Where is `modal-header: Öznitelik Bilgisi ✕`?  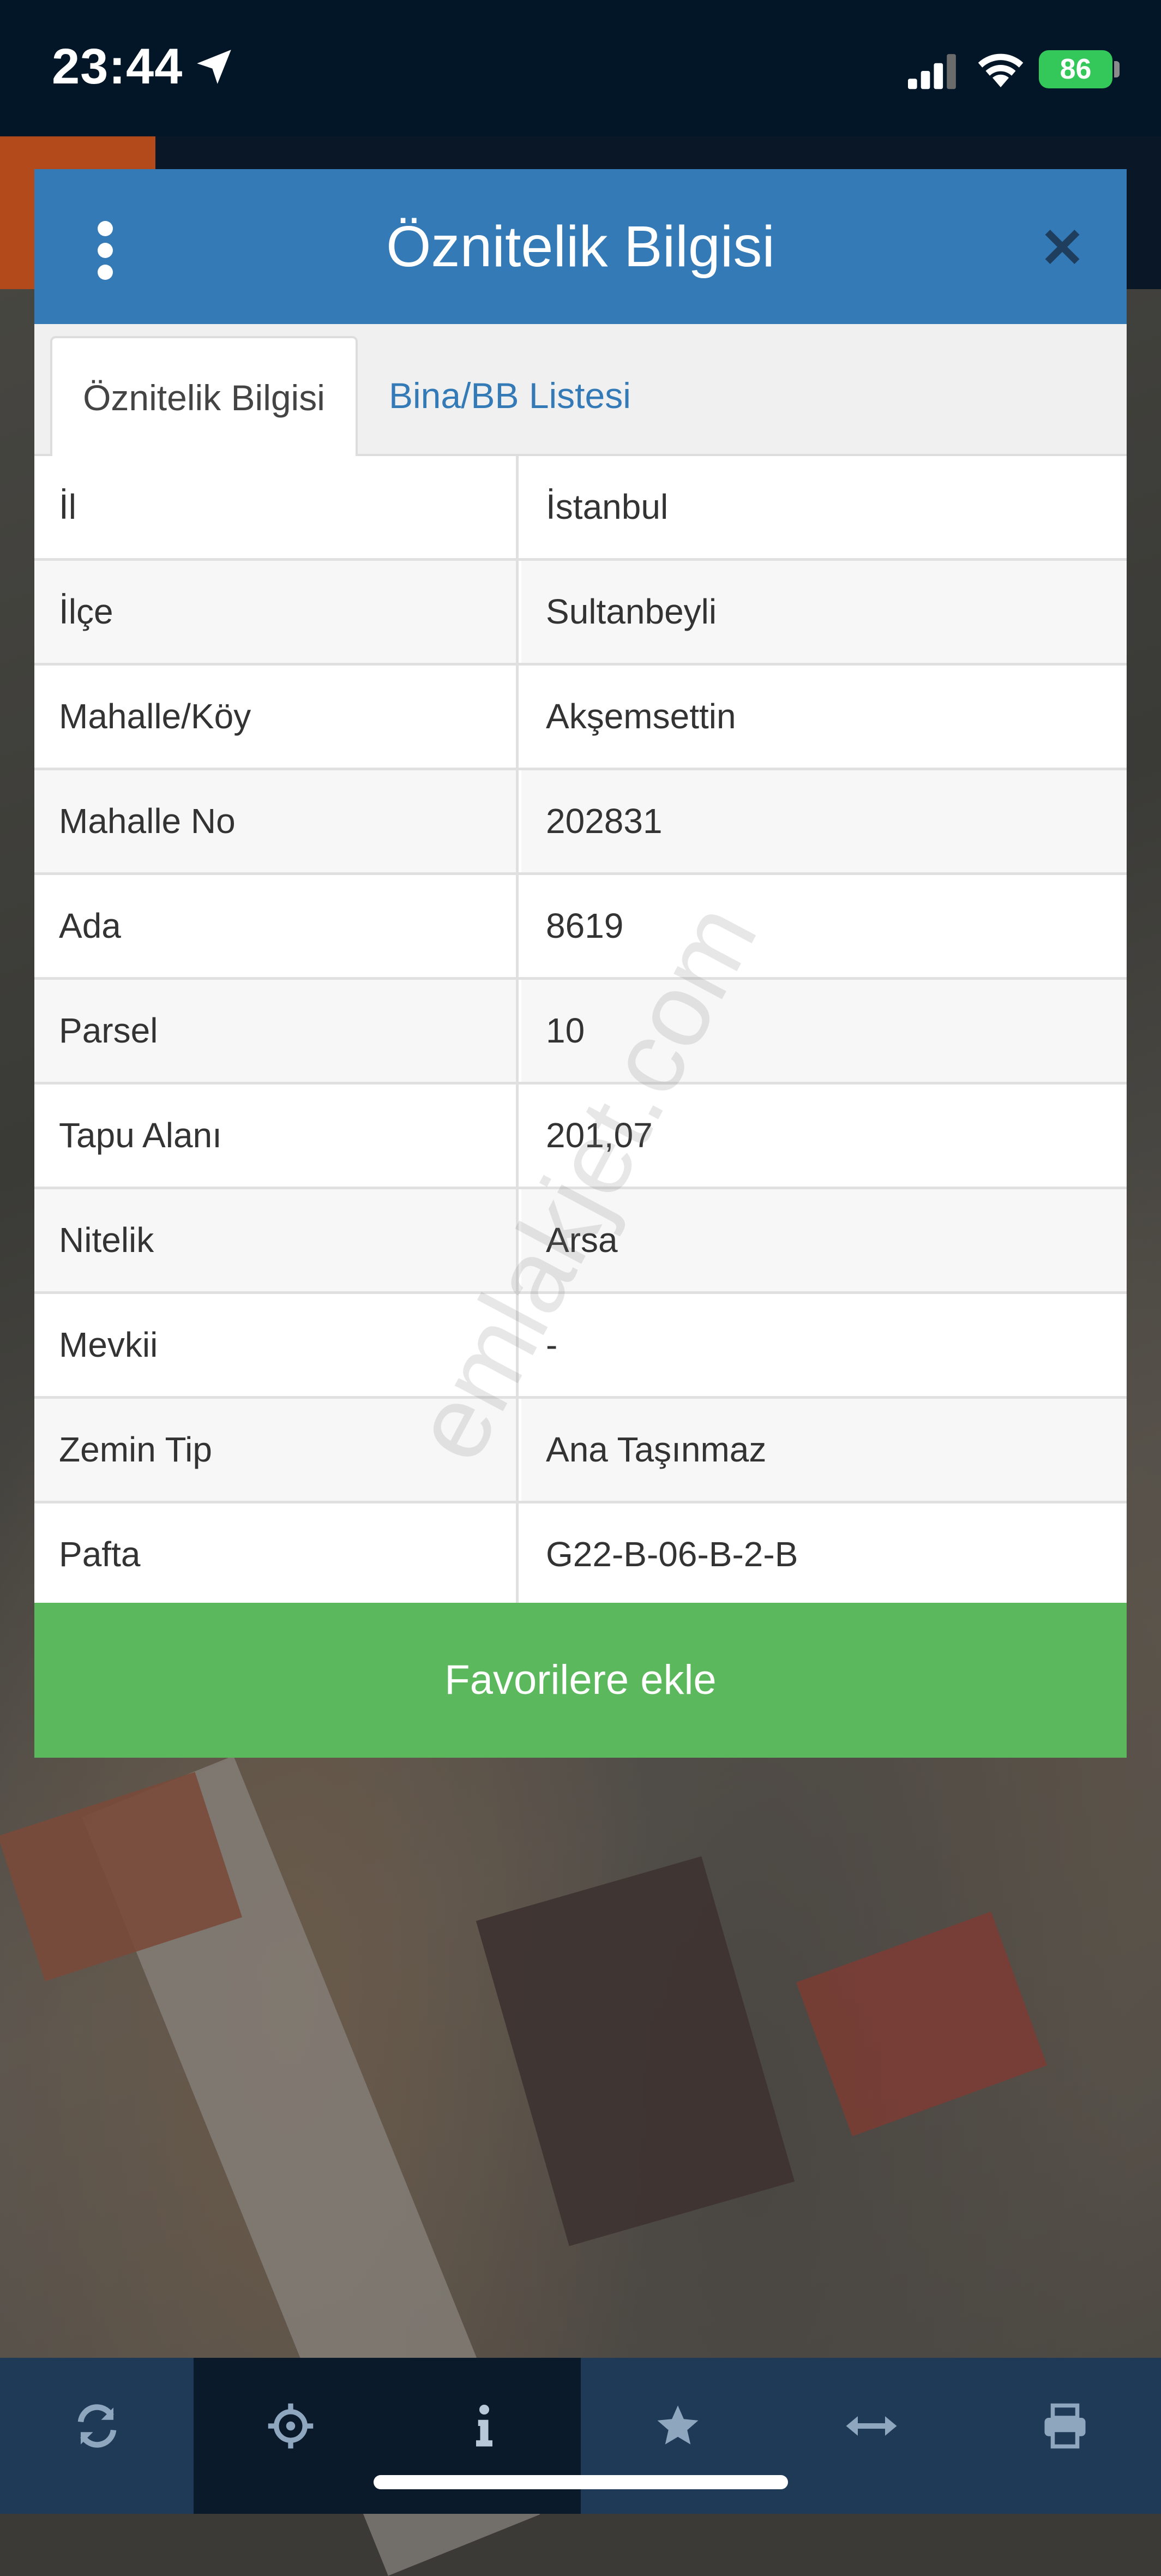
modal-header: Öznitelik Bilgisi ✕ is located at coordinates (580, 247).